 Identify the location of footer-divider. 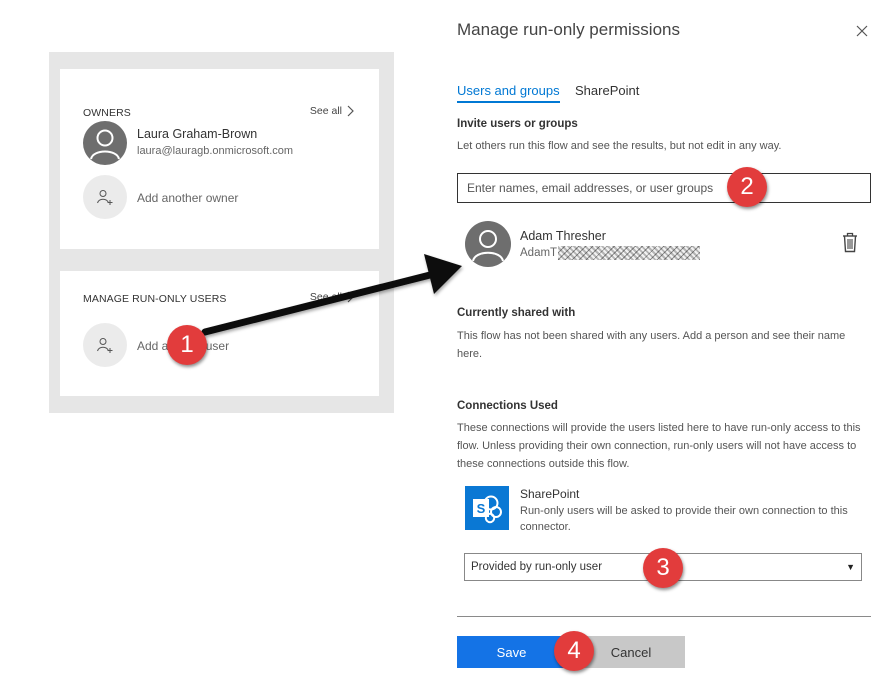
(664, 616).